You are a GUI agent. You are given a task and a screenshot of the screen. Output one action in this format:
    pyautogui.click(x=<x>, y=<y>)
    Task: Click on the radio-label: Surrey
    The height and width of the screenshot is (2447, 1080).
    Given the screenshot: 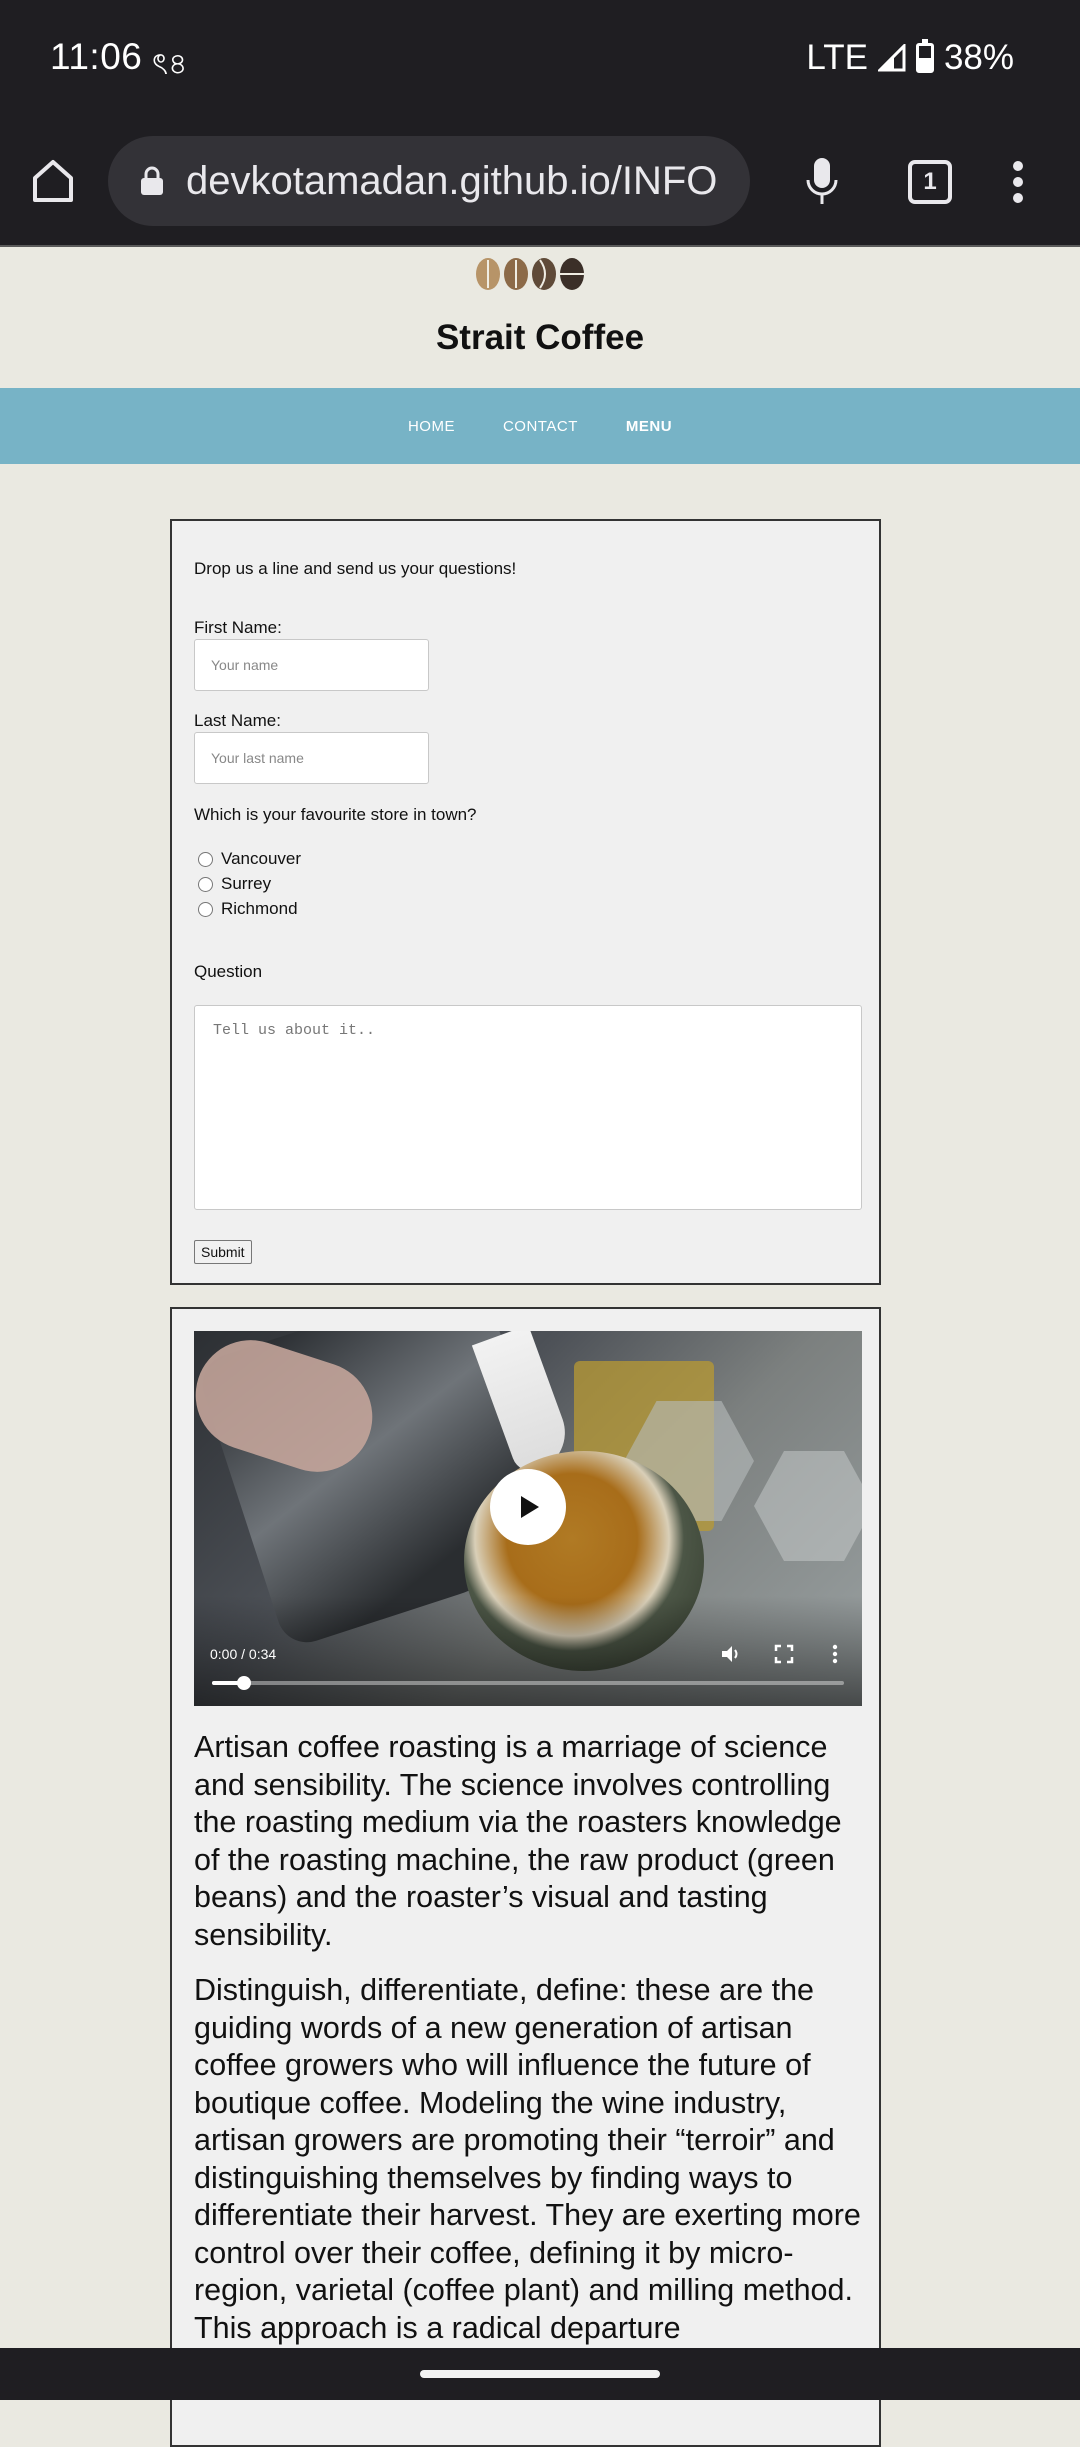 What is the action you would take?
    pyautogui.click(x=246, y=883)
    